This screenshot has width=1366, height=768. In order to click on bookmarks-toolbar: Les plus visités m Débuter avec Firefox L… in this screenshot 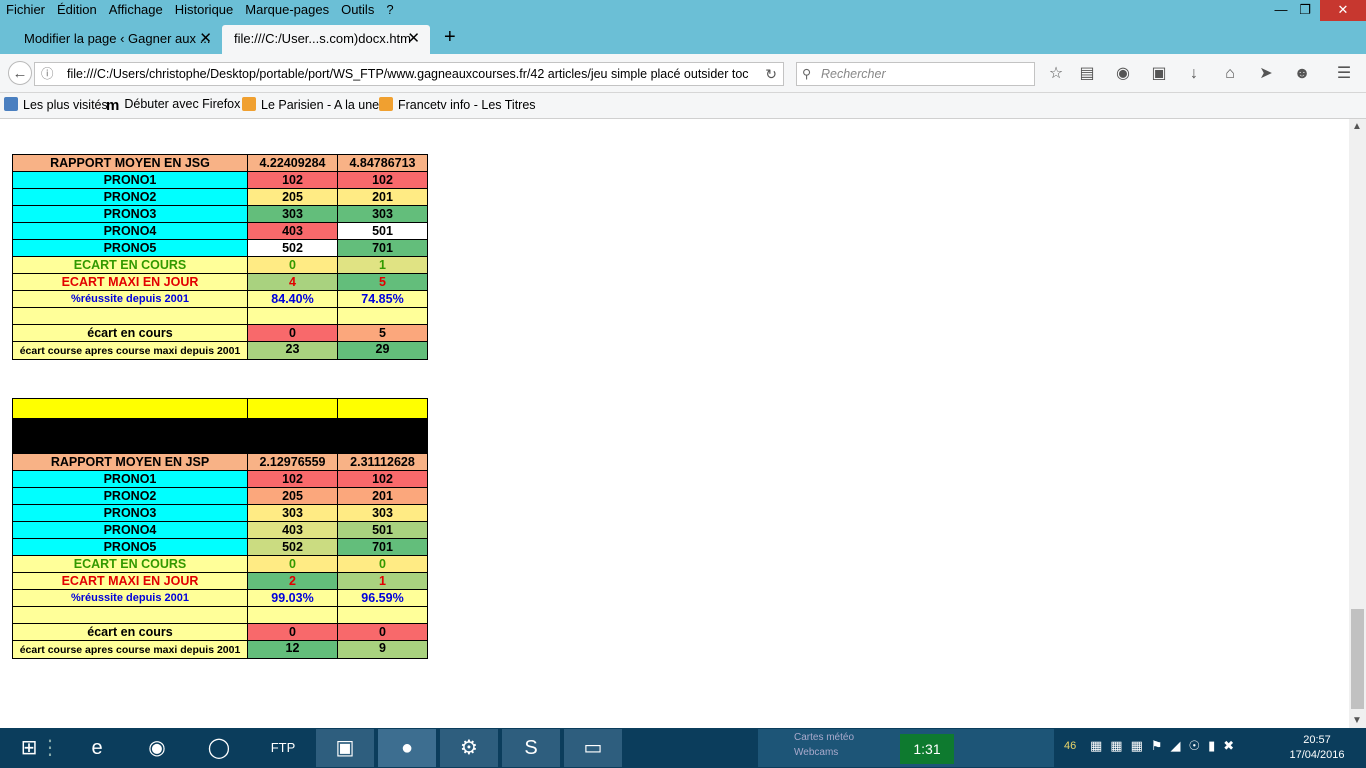, I will do `click(683, 106)`.